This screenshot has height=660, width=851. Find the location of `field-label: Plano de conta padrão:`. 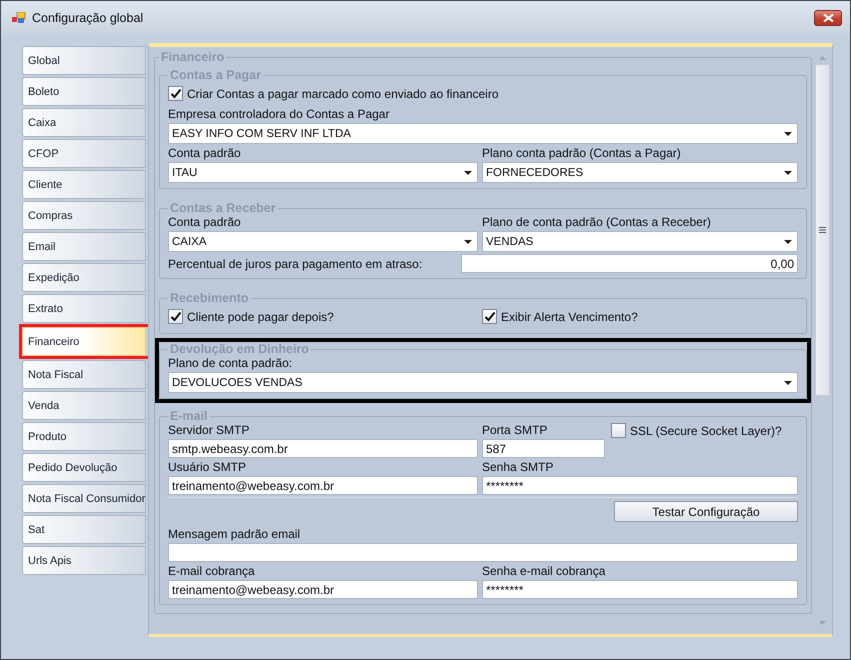

field-label: Plano de conta padrão: is located at coordinates (231, 363).